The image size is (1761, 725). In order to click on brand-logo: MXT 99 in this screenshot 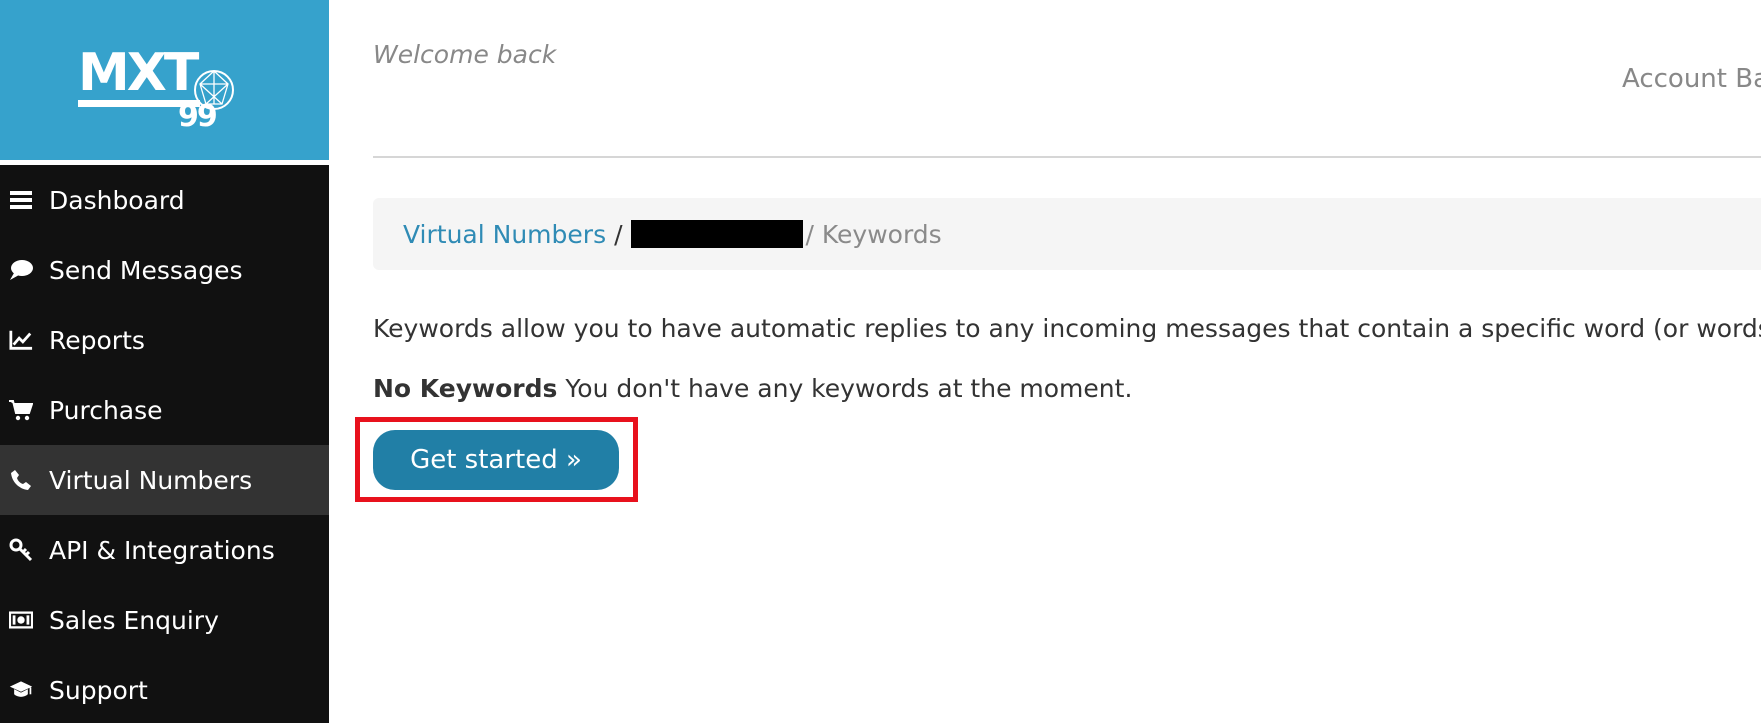, I will do `click(156, 86)`.